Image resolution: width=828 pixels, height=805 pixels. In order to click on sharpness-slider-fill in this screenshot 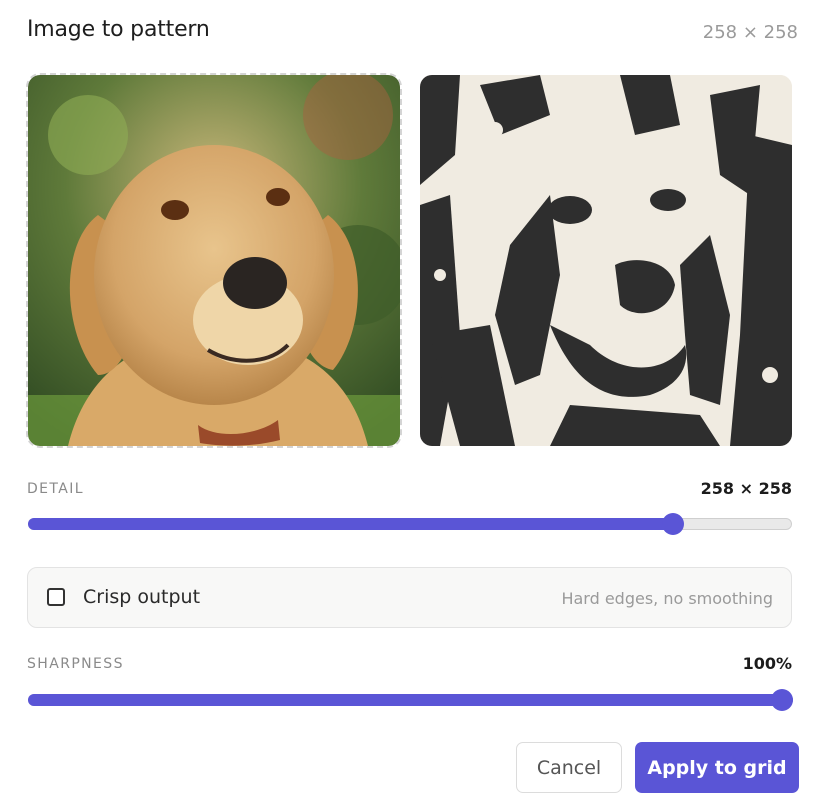, I will do `click(410, 700)`.